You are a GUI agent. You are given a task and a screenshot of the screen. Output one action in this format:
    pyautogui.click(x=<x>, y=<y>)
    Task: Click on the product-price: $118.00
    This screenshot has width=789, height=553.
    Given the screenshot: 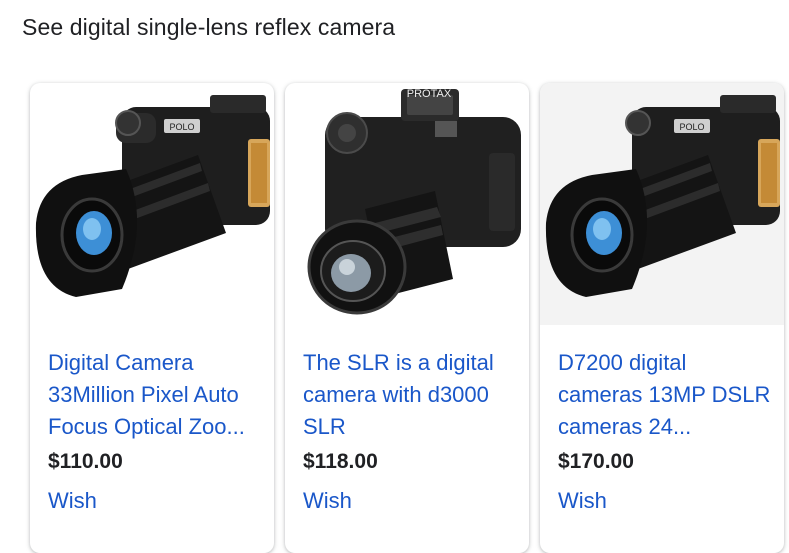 What is the action you would take?
    pyautogui.click(x=340, y=461)
    